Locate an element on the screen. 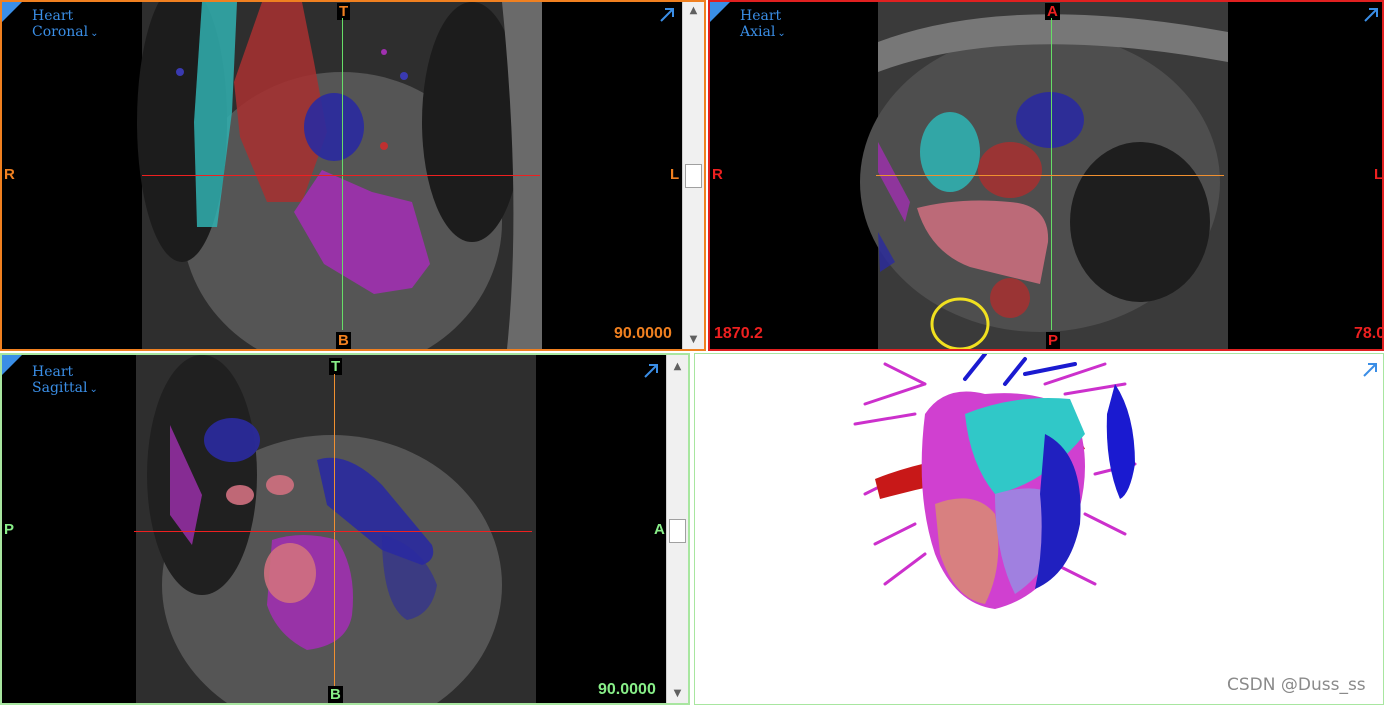 This screenshot has height=705, width=1384. view-mode-label: Coronal is located at coordinates (60, 32).